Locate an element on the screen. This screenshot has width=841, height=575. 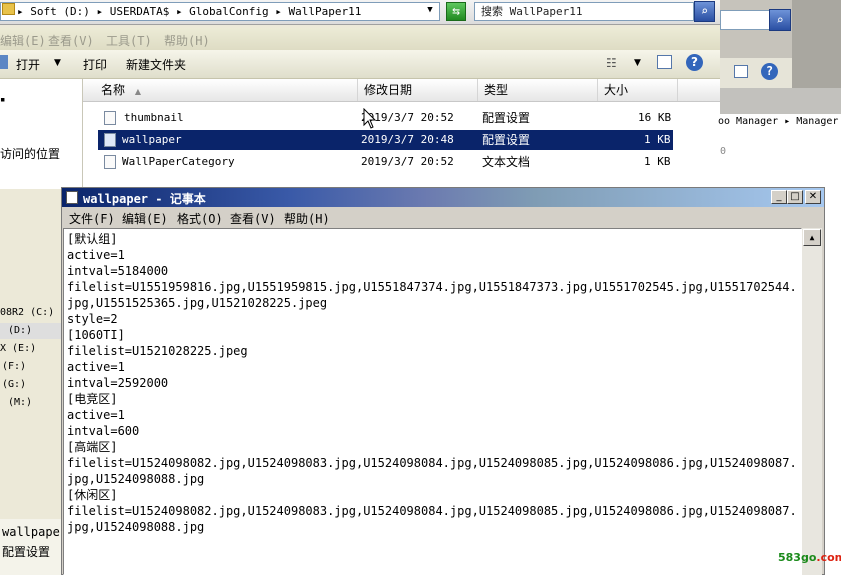
open-button: 打开 is located at coordinates (28, 64).